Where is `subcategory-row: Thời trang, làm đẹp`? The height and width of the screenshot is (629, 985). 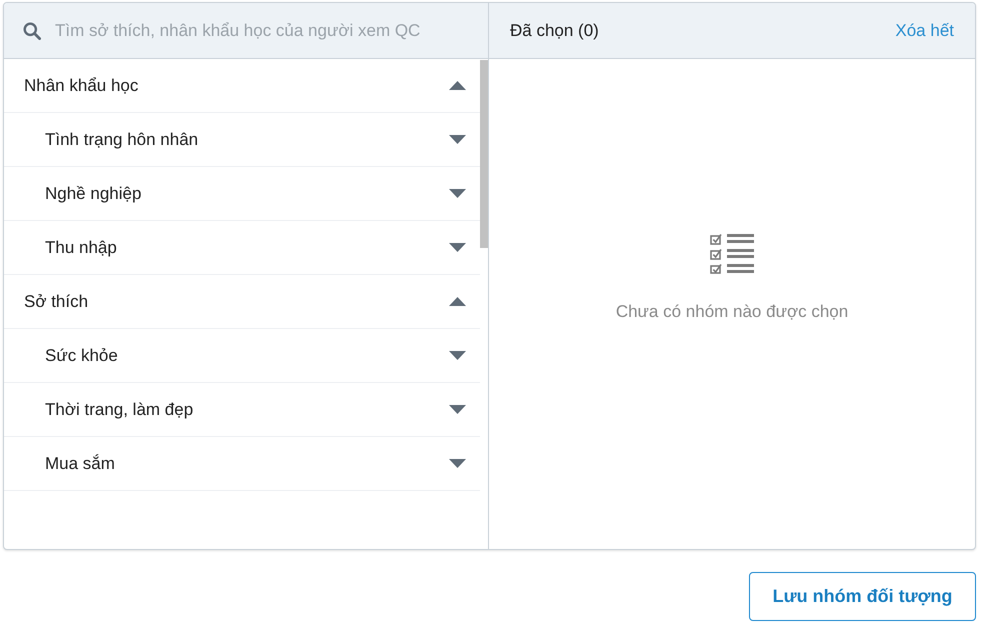
subcategory-row: Thời trang, làm đẹp is located at coordinates (242, 410).